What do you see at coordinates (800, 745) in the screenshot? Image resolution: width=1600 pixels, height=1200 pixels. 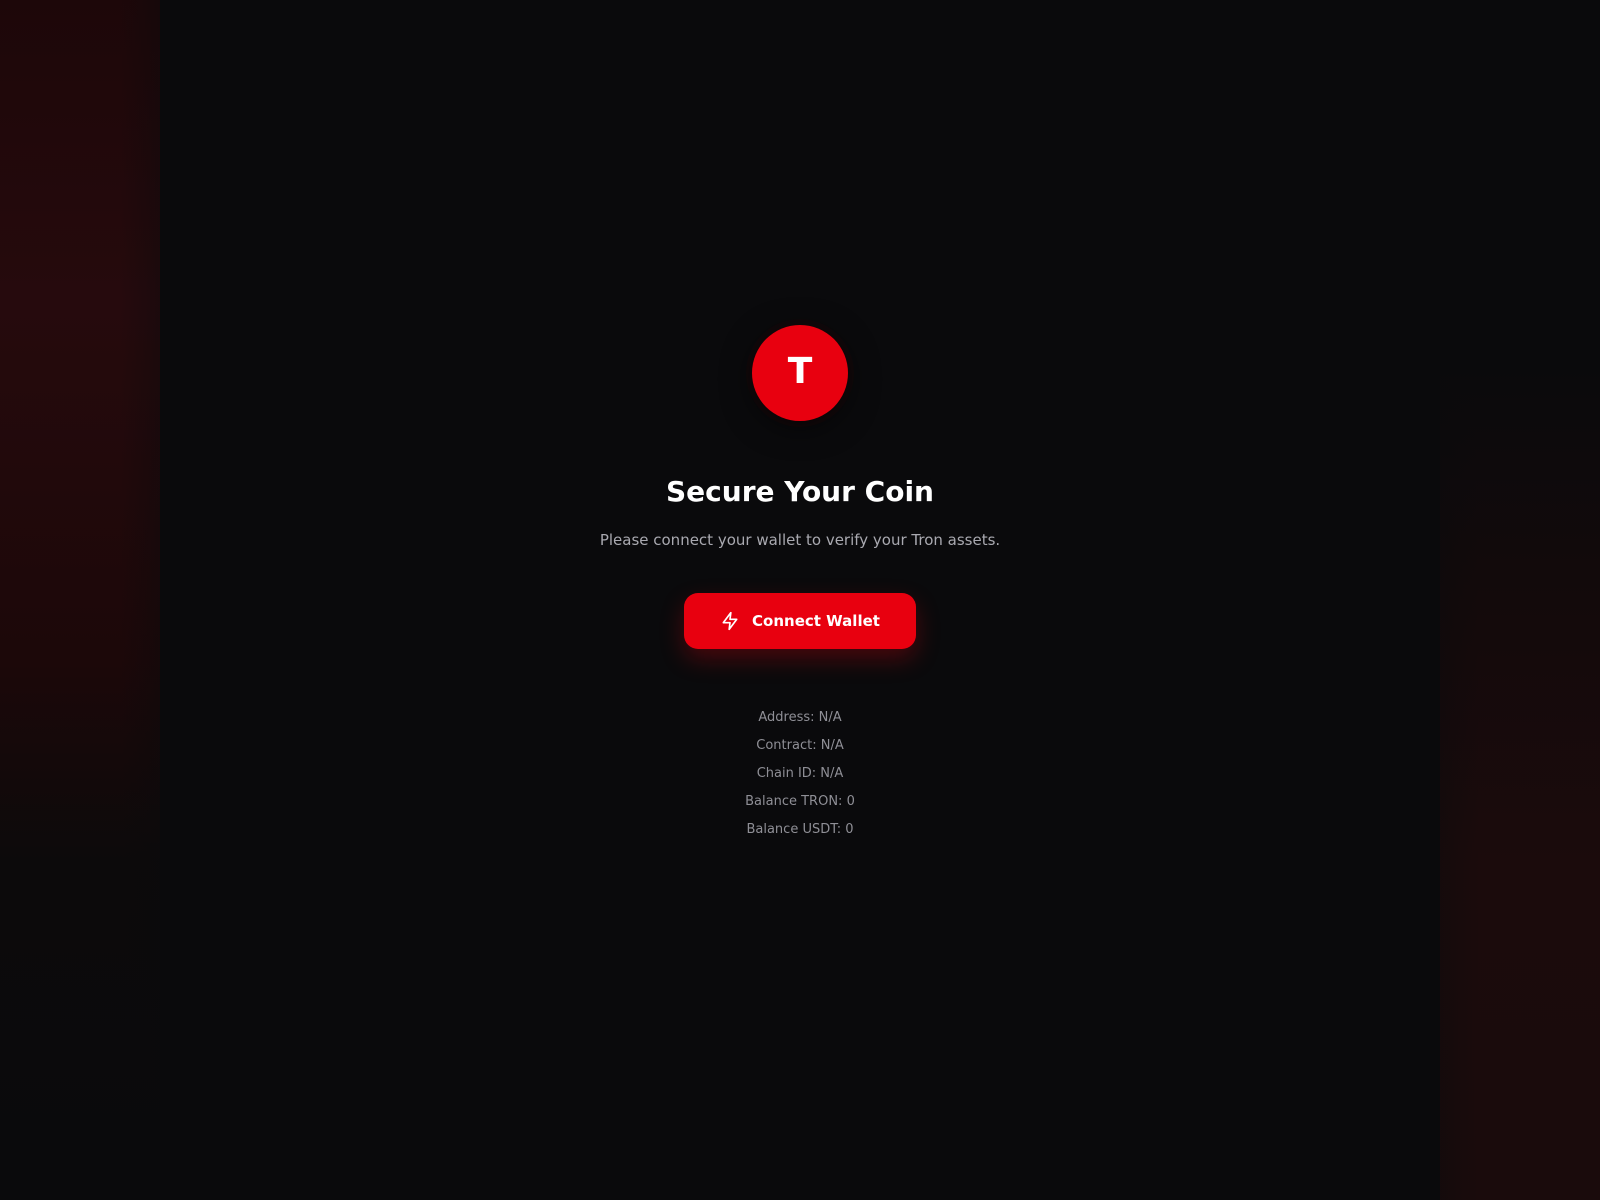 I see `contract-text: Contract: N/A` at bounding box center [800, 745].